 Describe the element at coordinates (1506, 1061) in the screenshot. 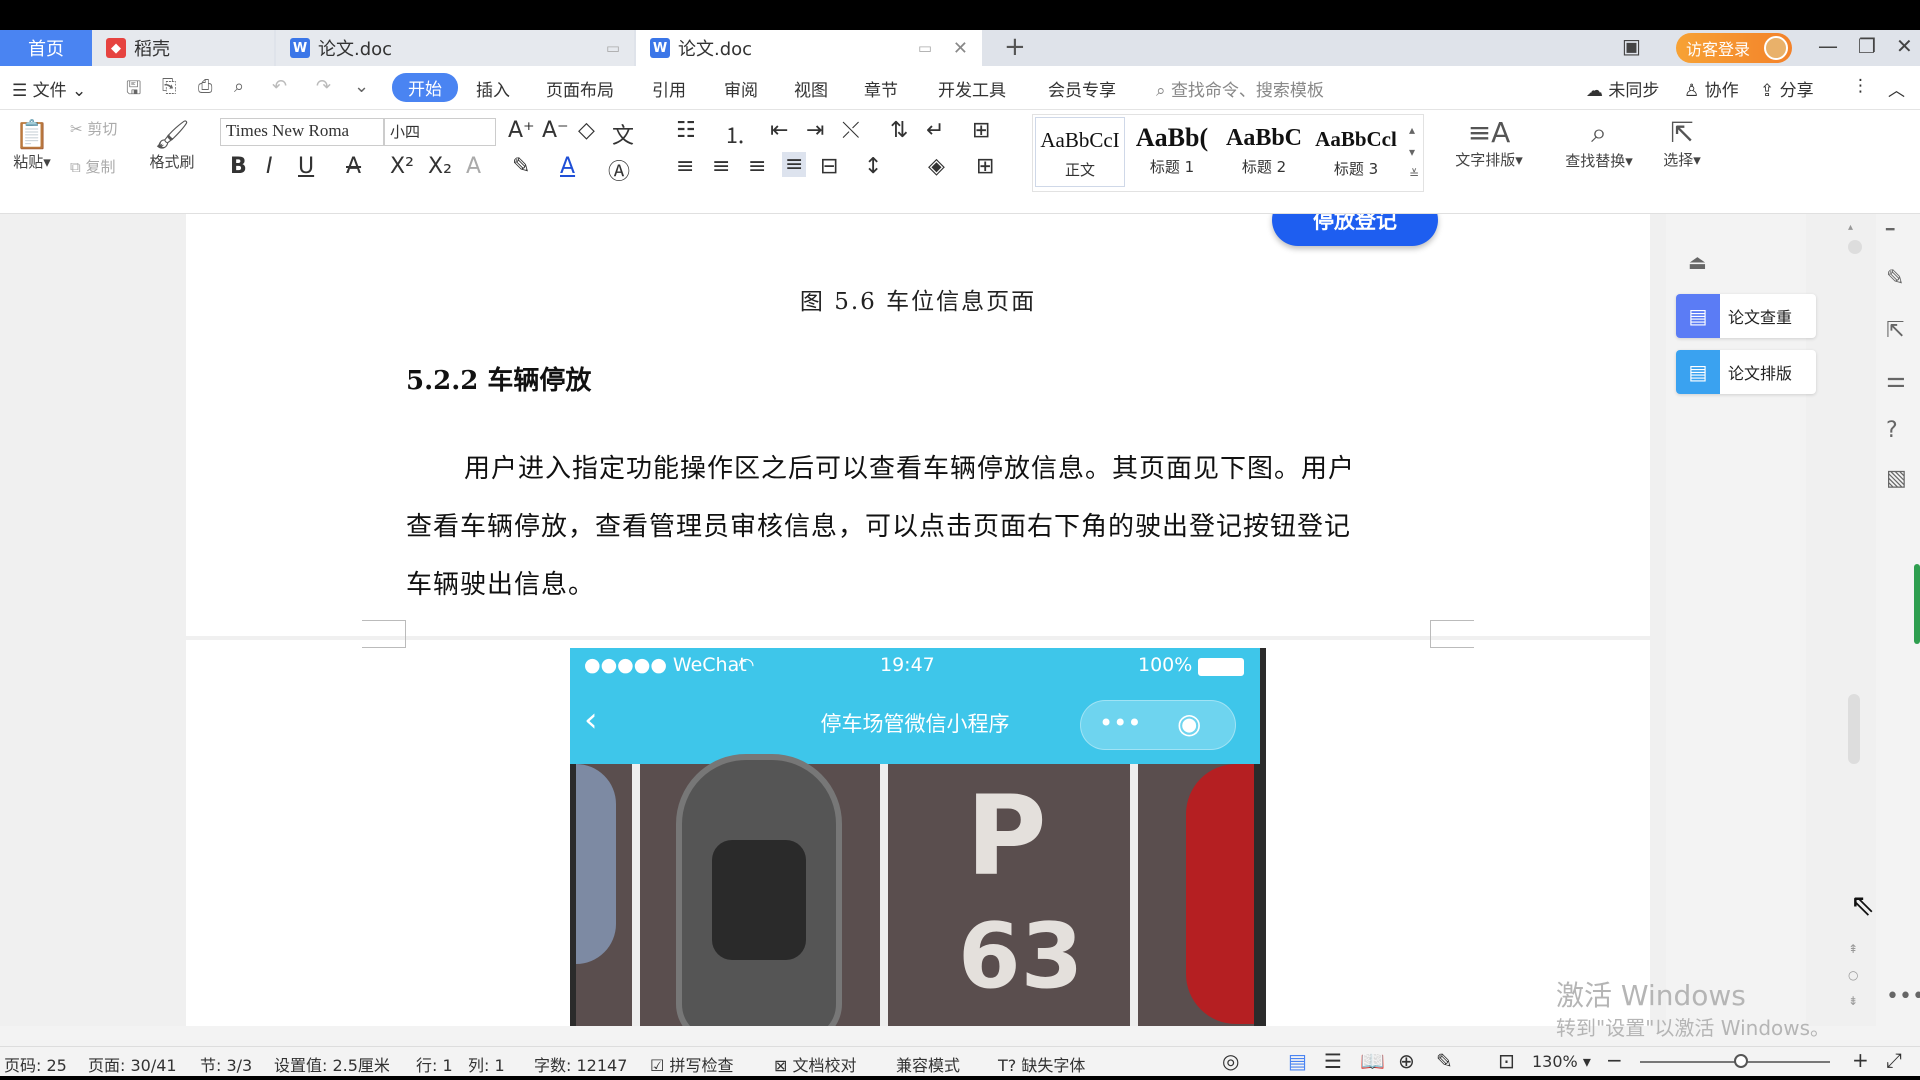

I see `fit-page-icon: ⊡` at that location.